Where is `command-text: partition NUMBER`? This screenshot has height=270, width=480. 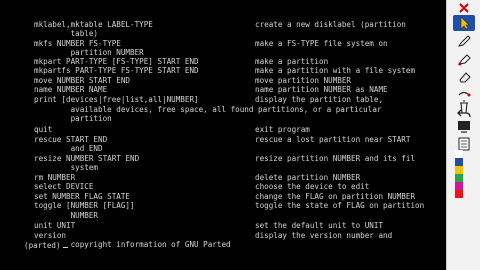 command-text: partition NUMBER is located at coordinates (89, 52).